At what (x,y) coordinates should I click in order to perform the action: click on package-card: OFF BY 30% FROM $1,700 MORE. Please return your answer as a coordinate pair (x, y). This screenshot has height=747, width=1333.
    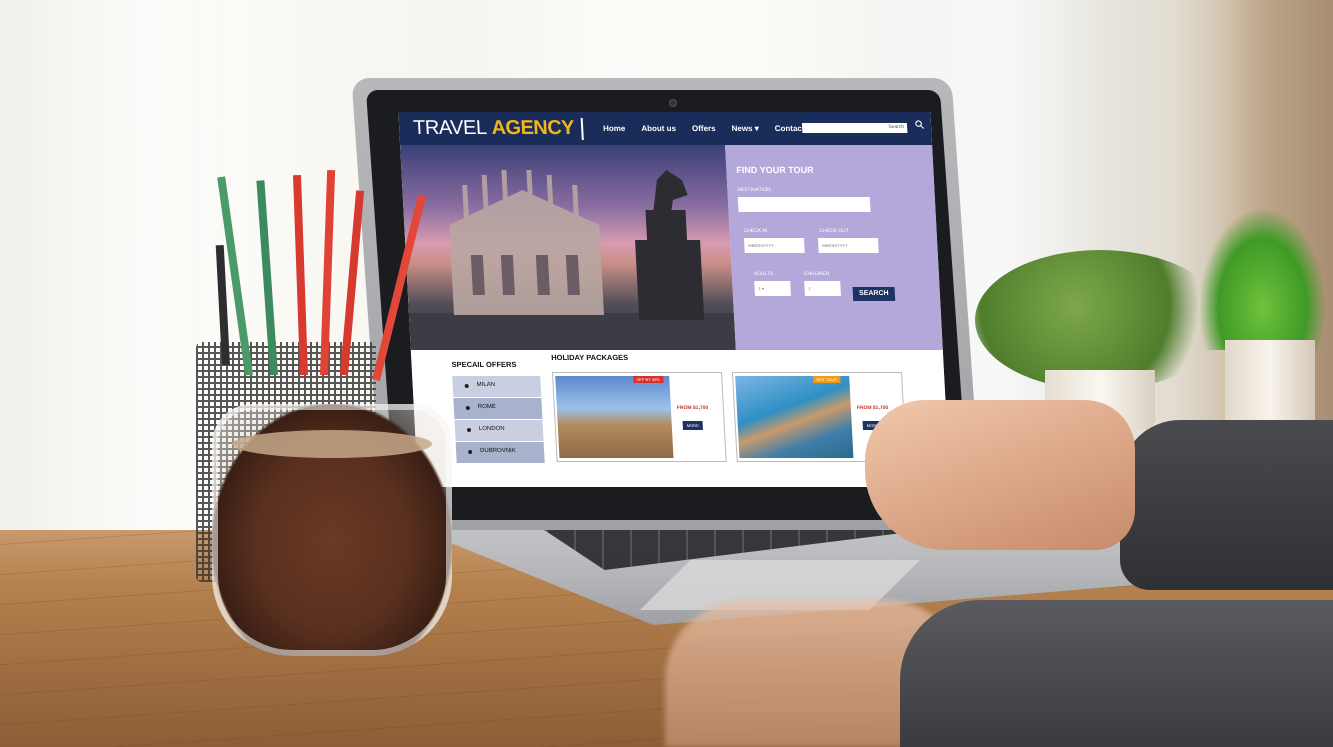
    Looking at the image, I should click on (639, 417).